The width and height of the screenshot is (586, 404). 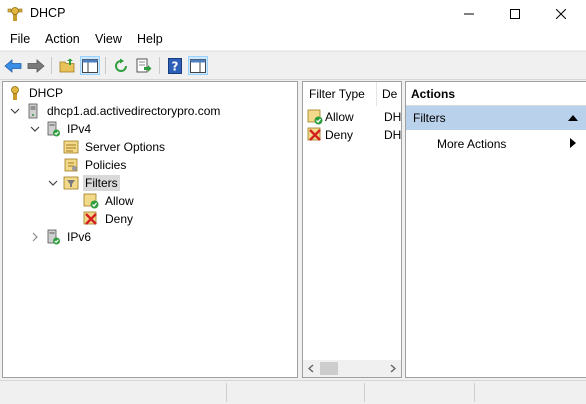 I want to click on refresh-button, so click(x=121, y=65).